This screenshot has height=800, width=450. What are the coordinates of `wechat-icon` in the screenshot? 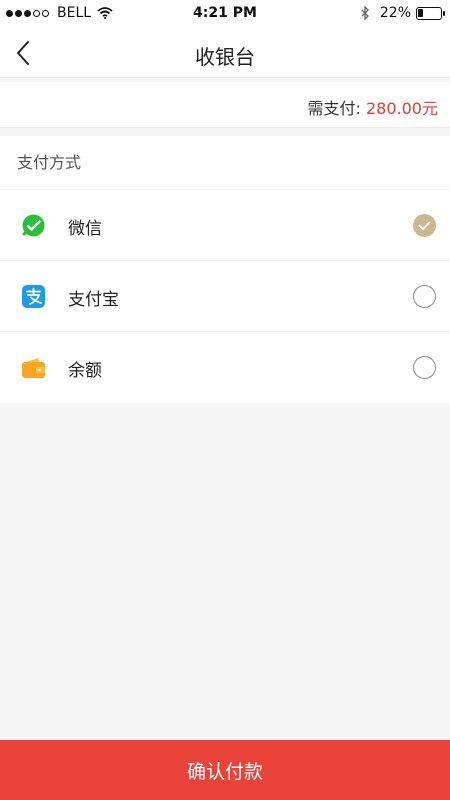 It's located at (33, 225).